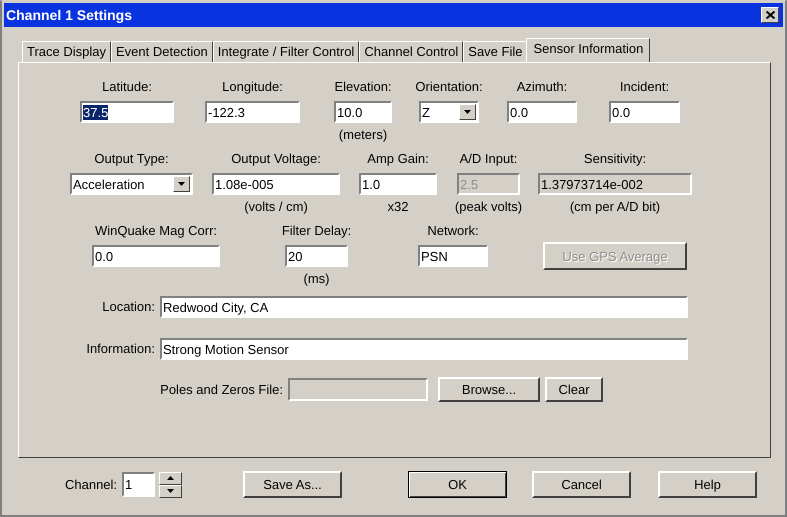 This screenshot has height=517, width=787. Describe the element at coordinates (574, 389) in the screenshot. I see `button: Clear` at that location.